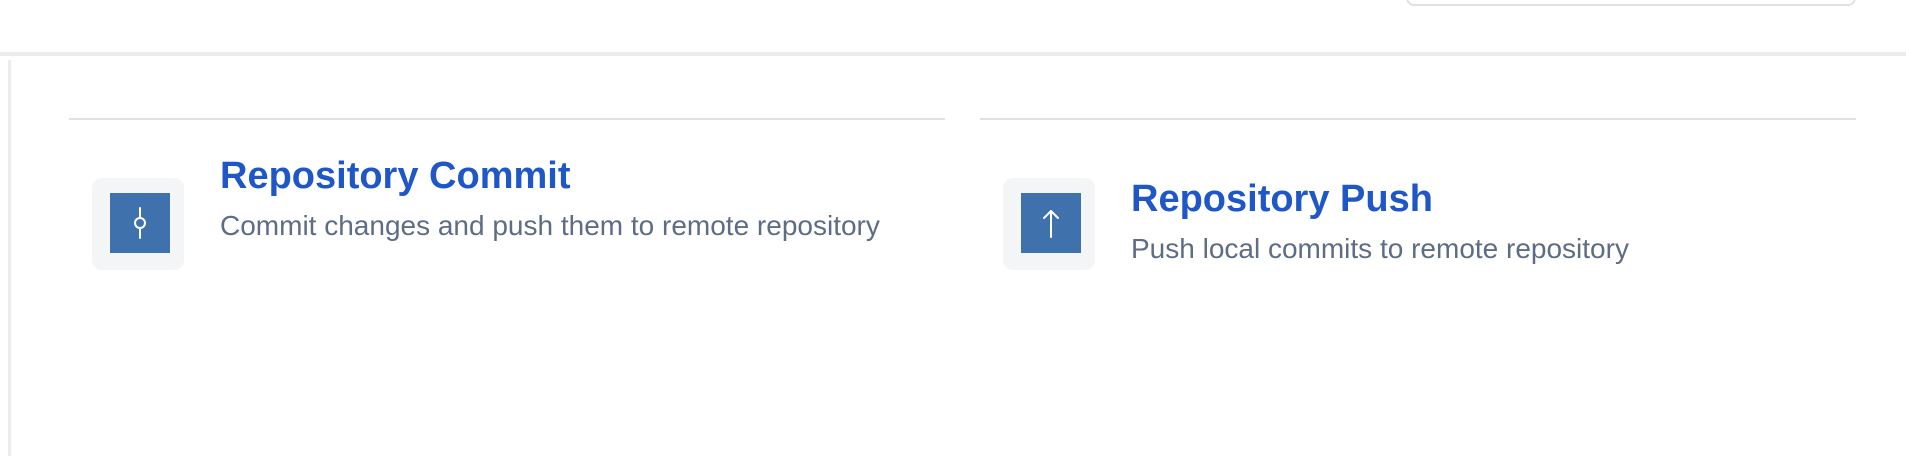  I want to click on arrow-up-icon, so click(1051, 223).